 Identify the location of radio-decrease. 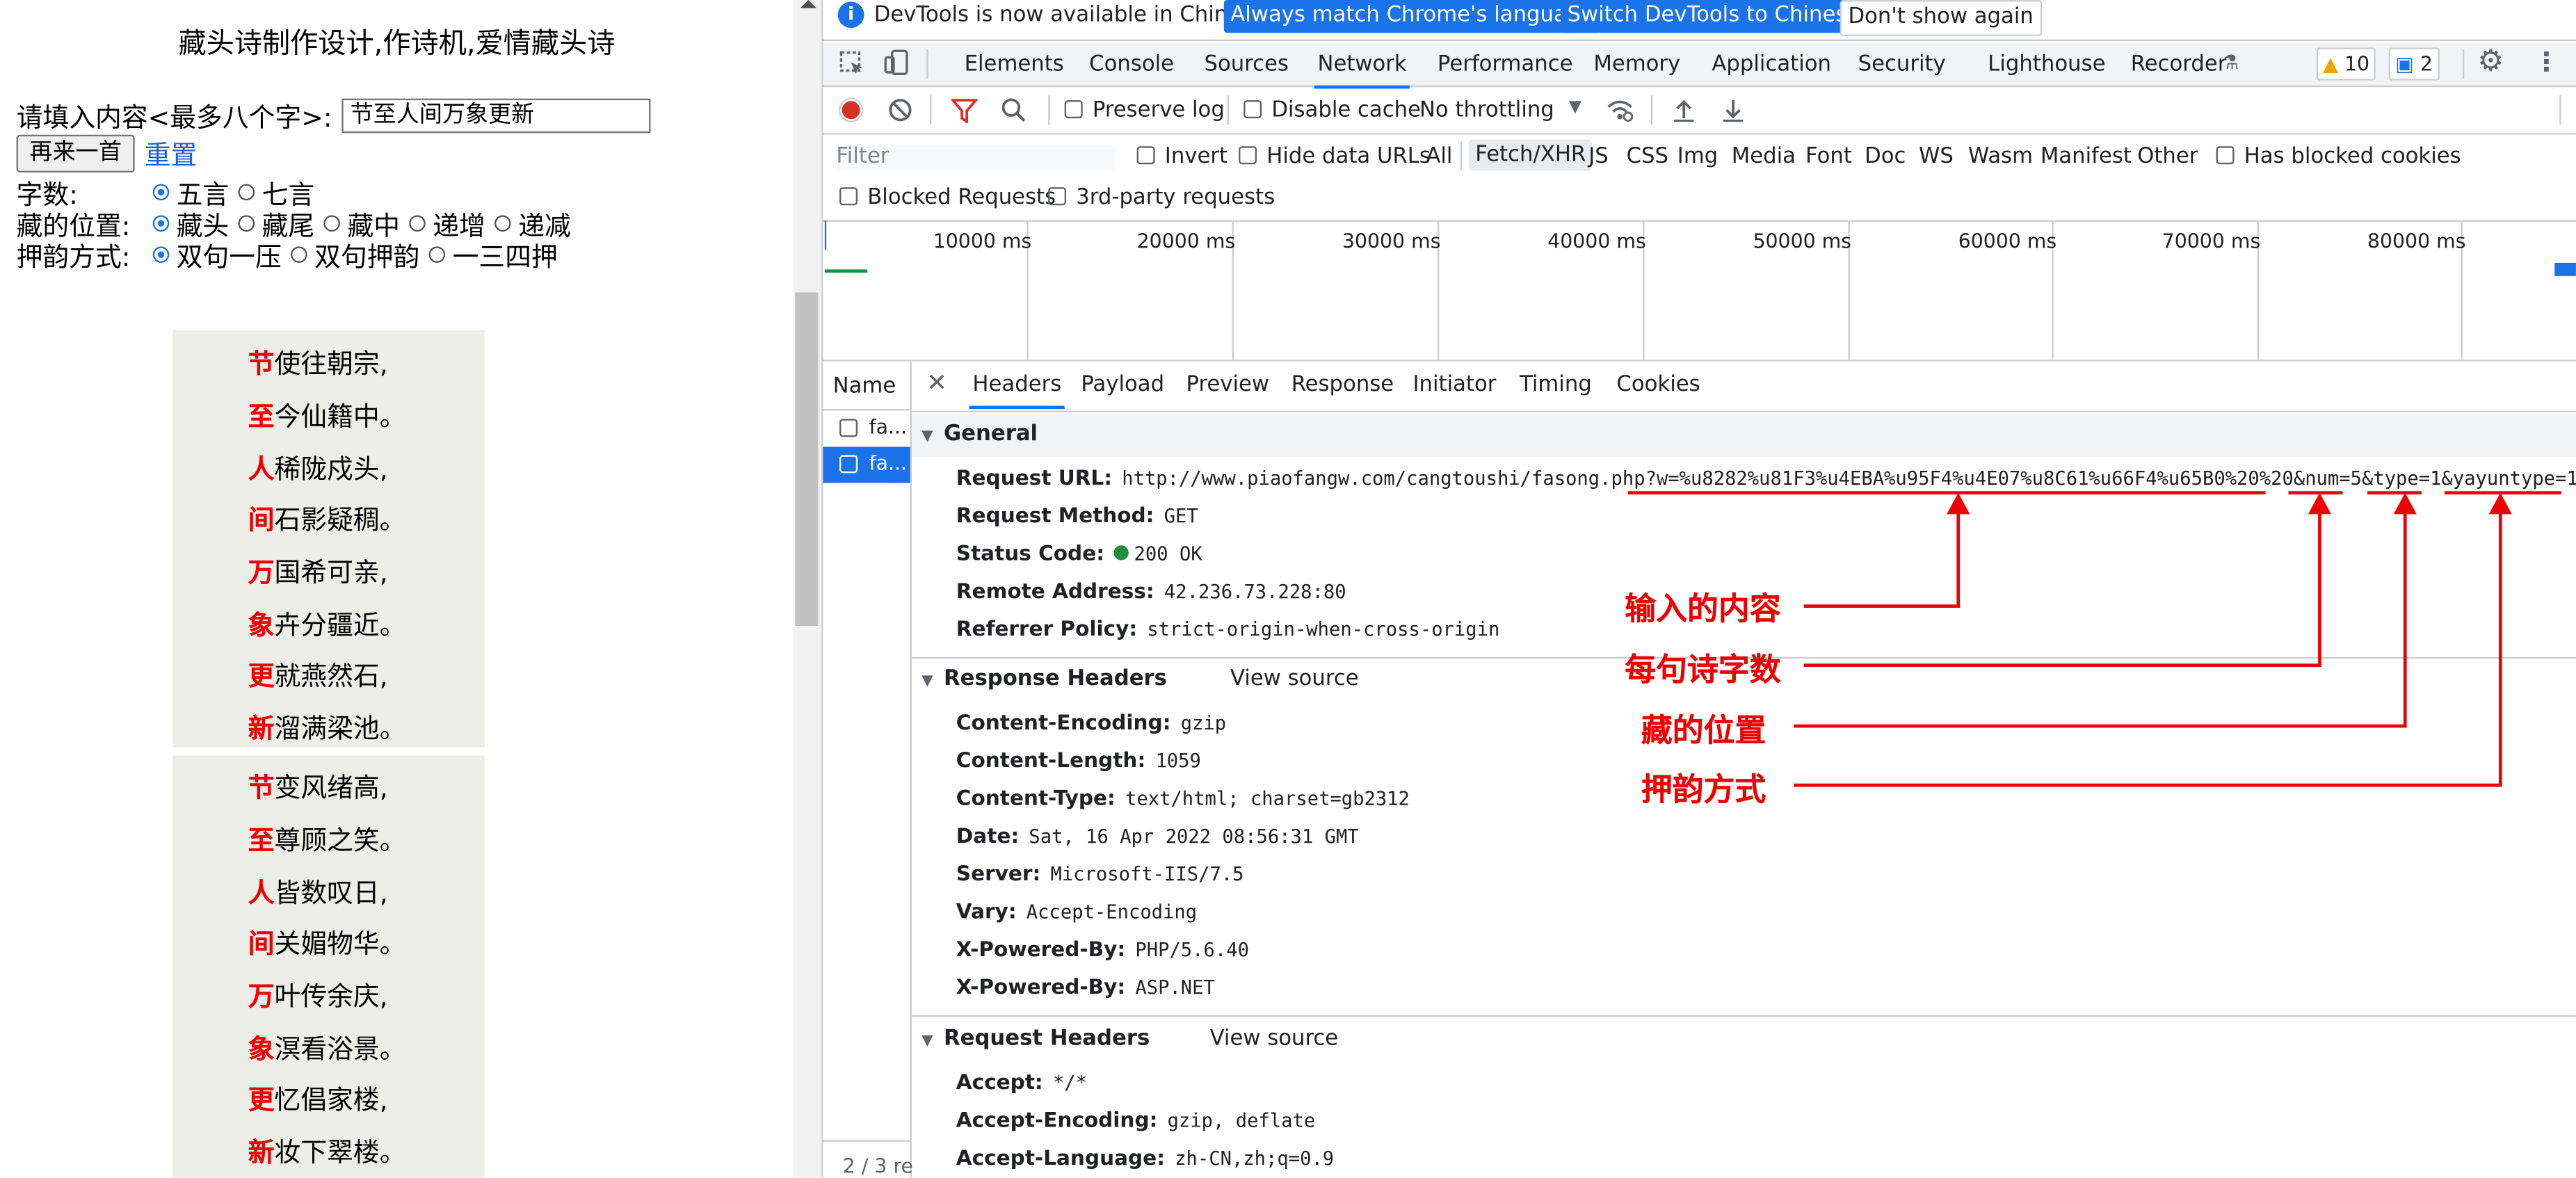
(504, 223).